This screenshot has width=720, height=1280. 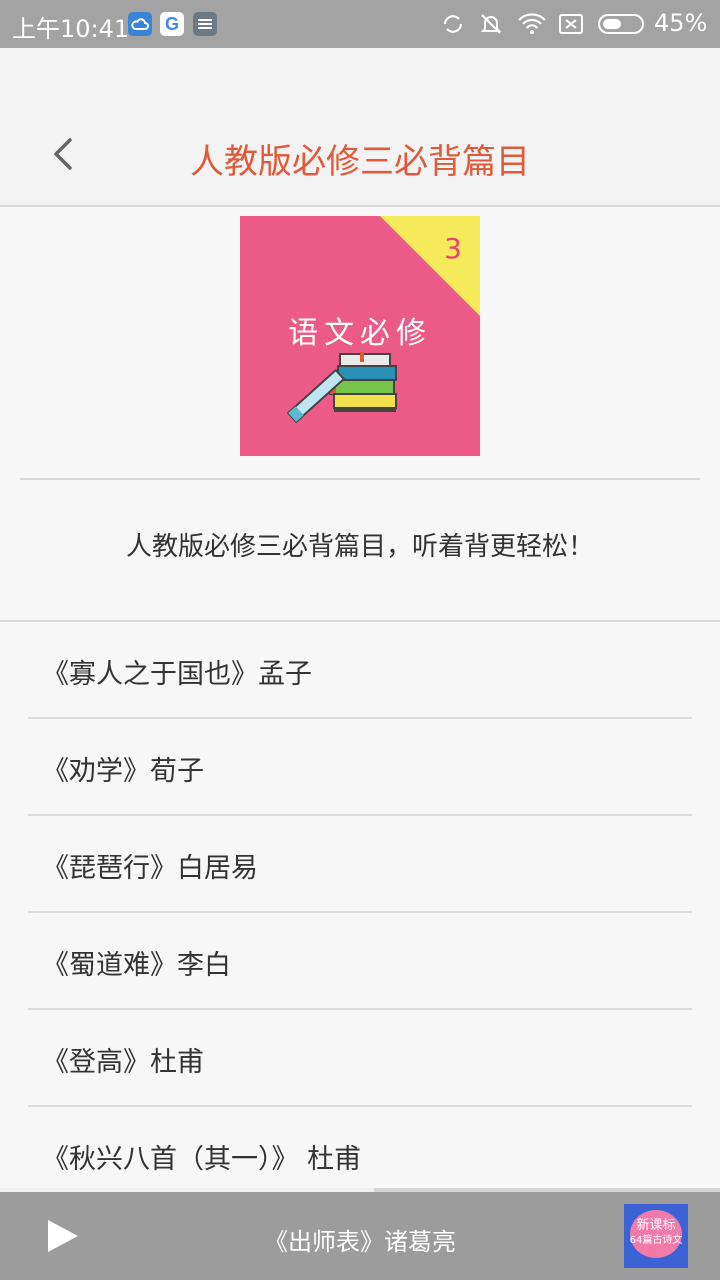 I want to click on page-subtitle: 人教版必修三必背篇目，听着背更轻松！, so click(x=359, y=547).